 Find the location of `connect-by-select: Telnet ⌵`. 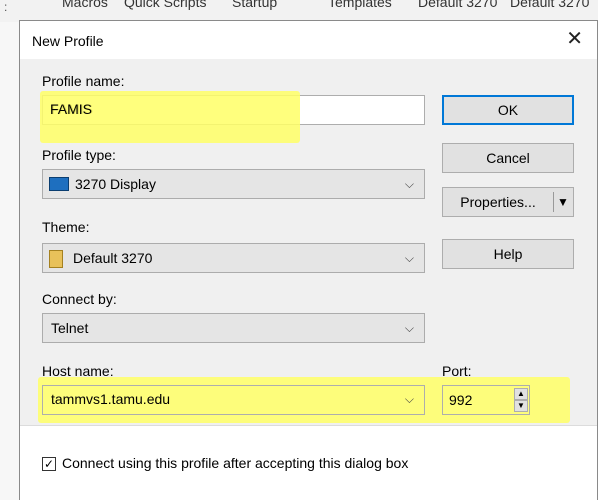

connect-by-select: Telnet ⌵ is located at coordinates (233, 328).